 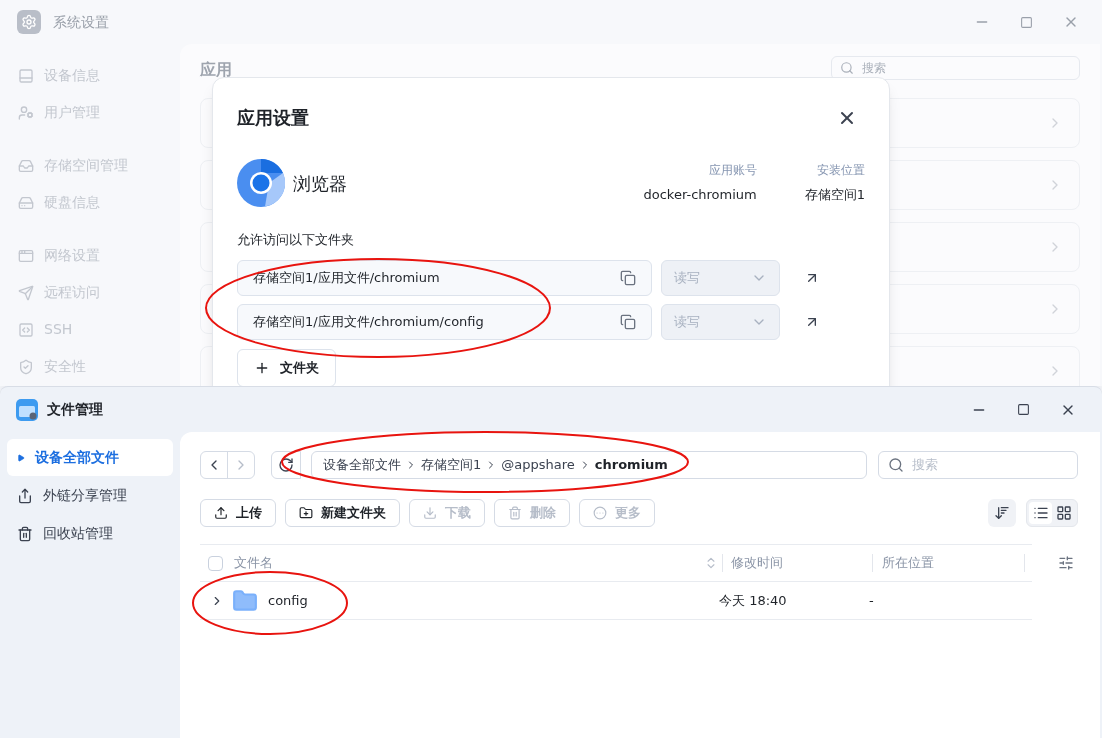 I want to click on folder-icon, so click(x=245, y=600).